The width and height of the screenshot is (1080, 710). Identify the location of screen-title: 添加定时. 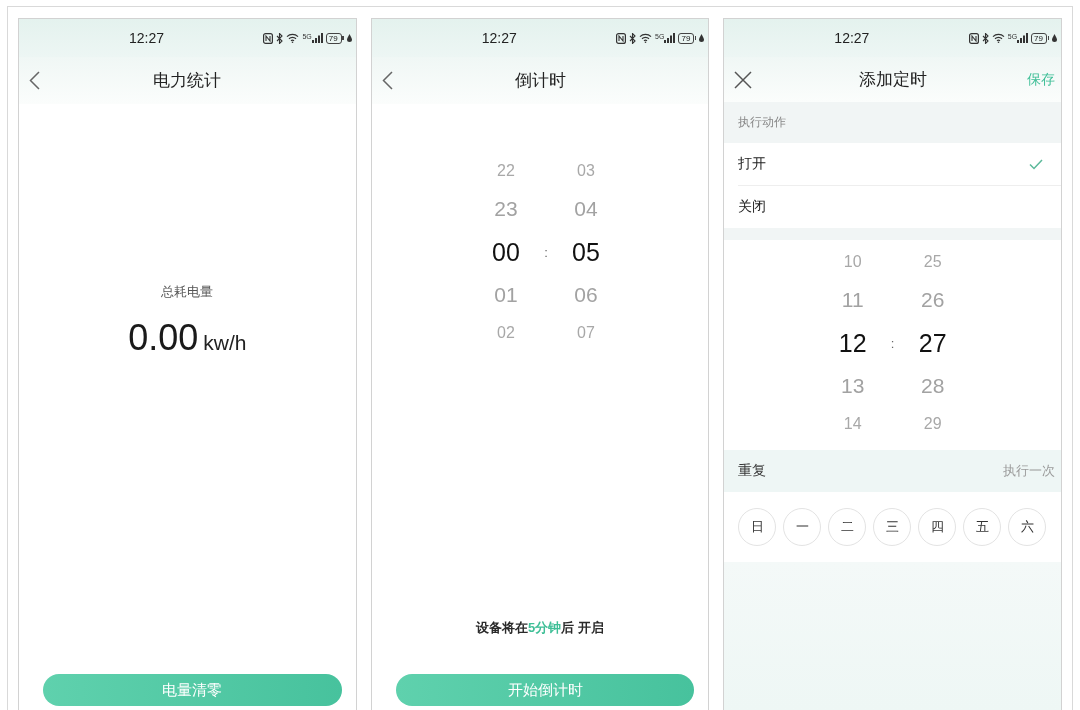
(892, 80).